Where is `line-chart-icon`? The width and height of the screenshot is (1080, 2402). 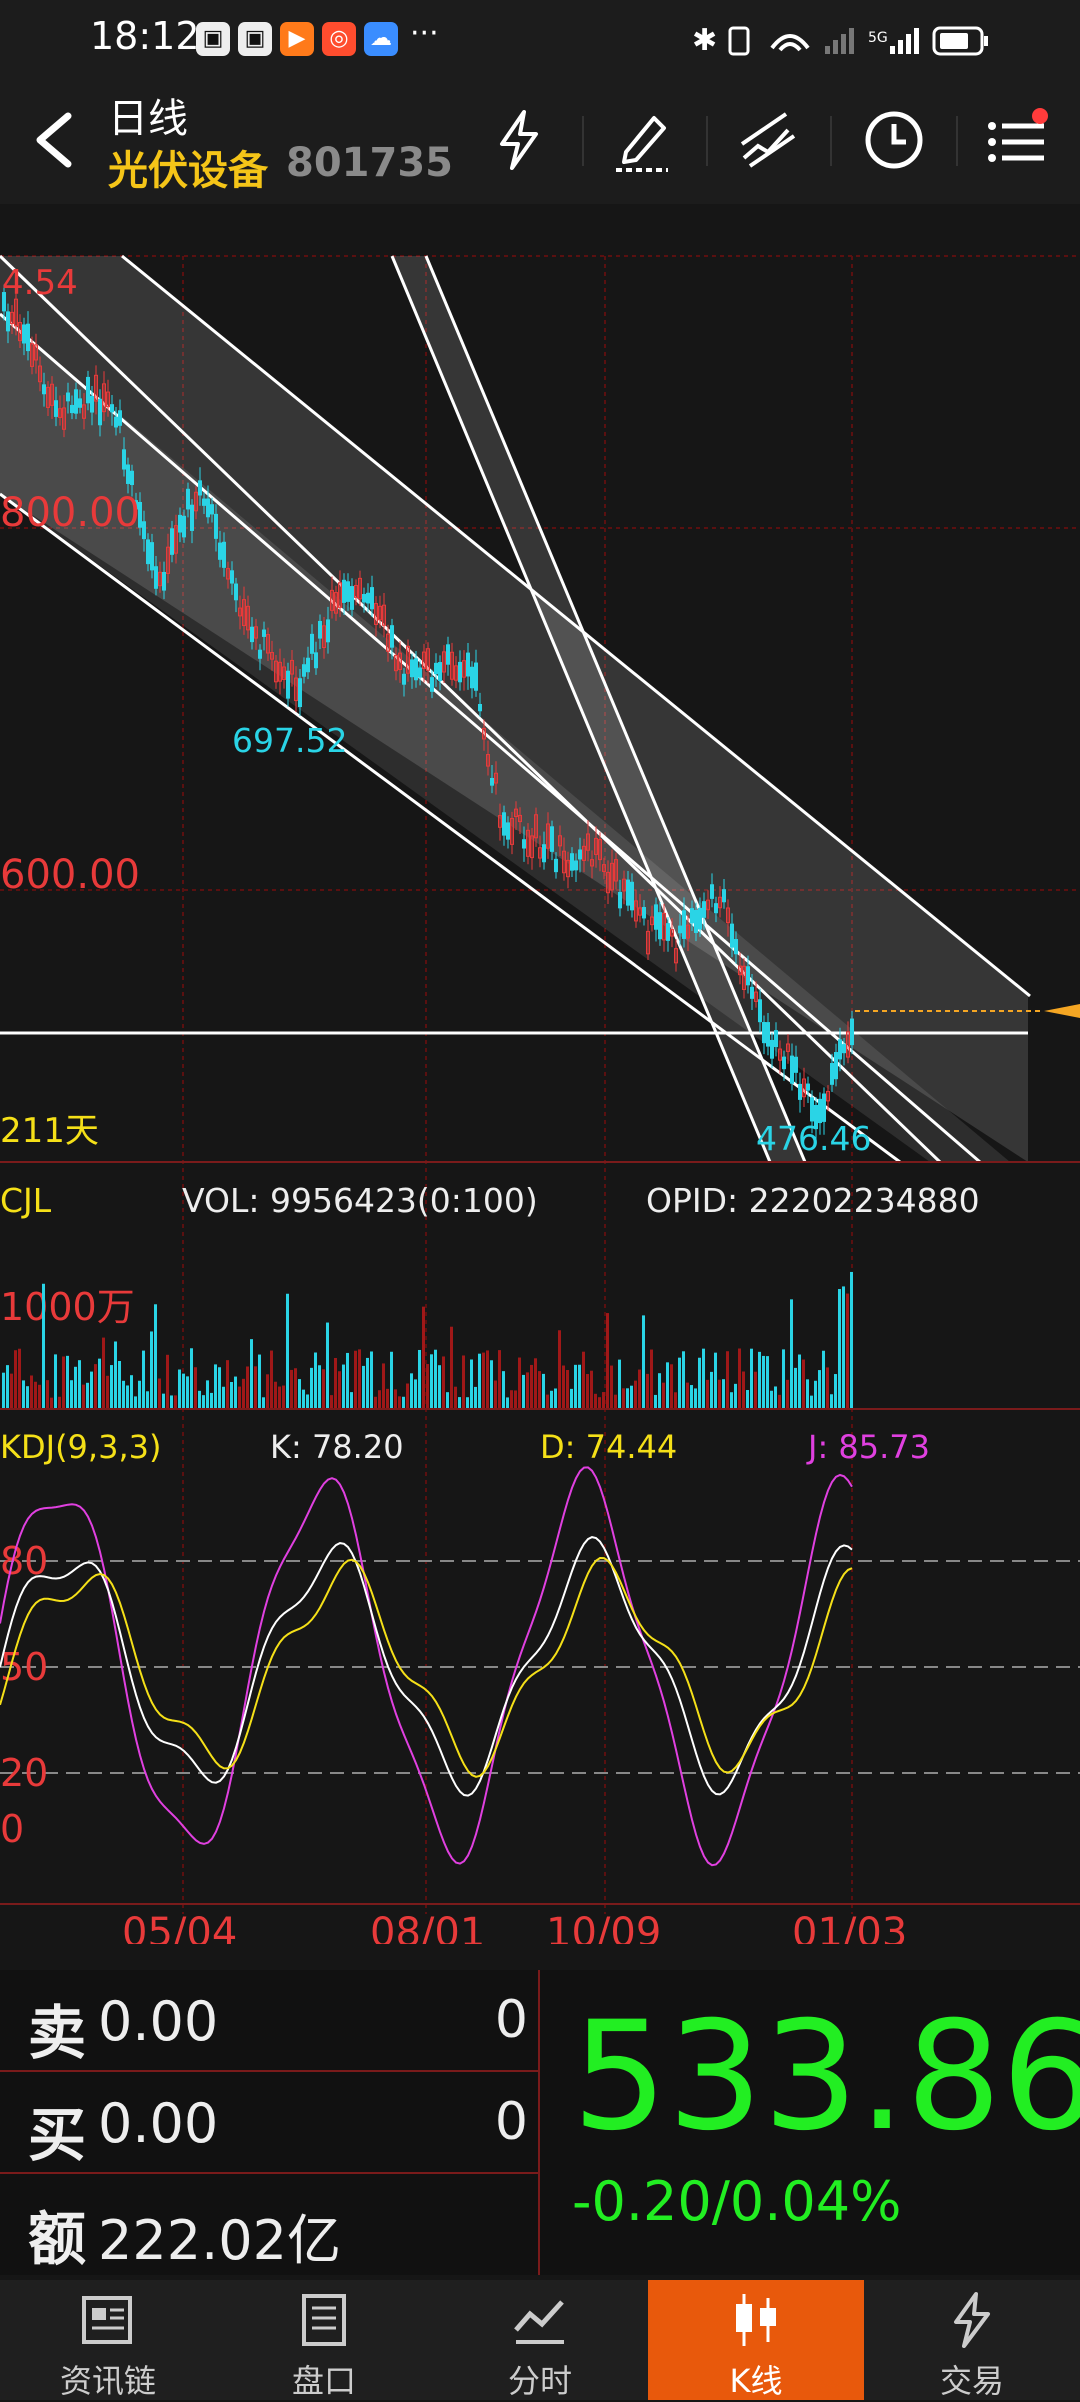
line-chart-icon is located at coordinates (539, 2322).